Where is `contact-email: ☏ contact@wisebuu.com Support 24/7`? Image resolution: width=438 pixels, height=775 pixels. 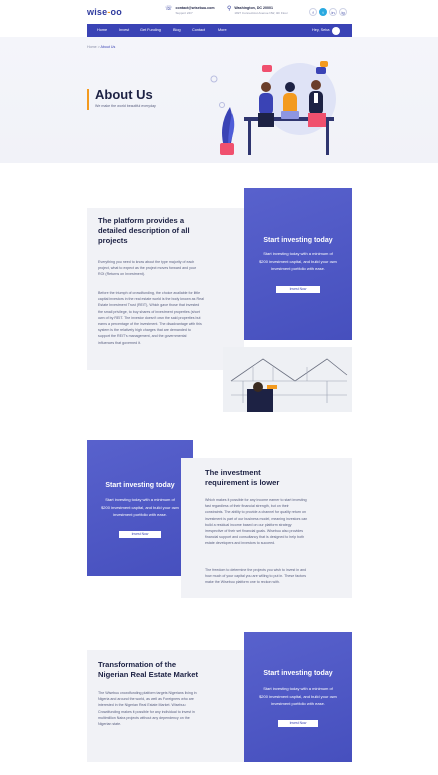
contact-email: ☏ contact@wisebuu.com Support 24/7 is located at coordinates (190, 10).